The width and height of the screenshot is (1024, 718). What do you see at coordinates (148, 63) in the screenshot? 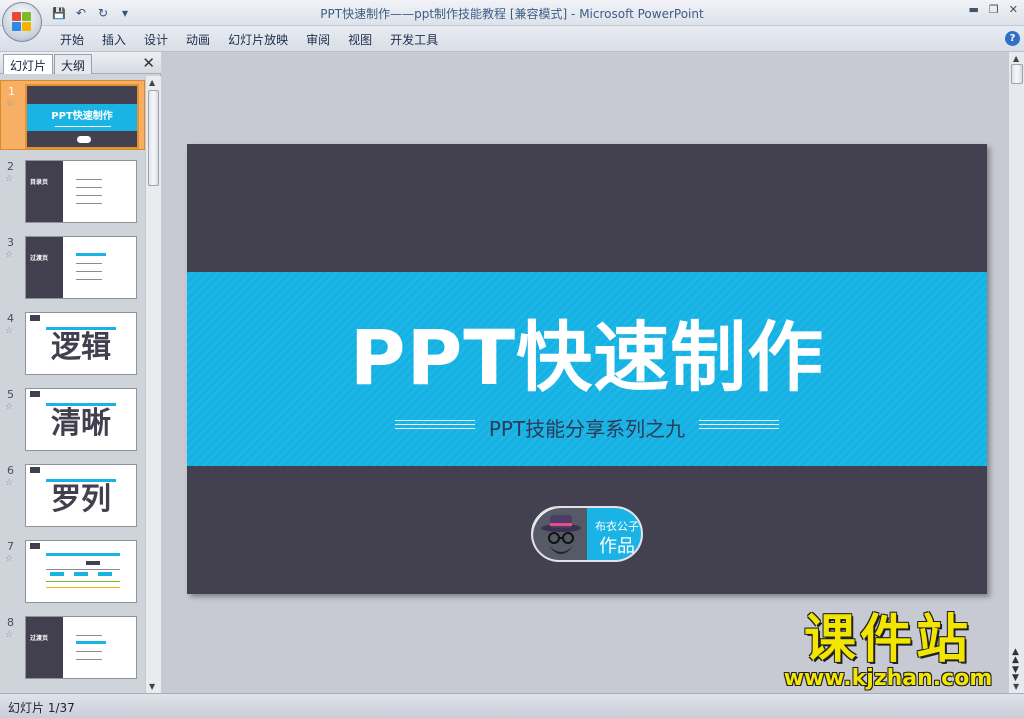
I see `close-pane-icon: ✕` at bounding box center [148, 63].